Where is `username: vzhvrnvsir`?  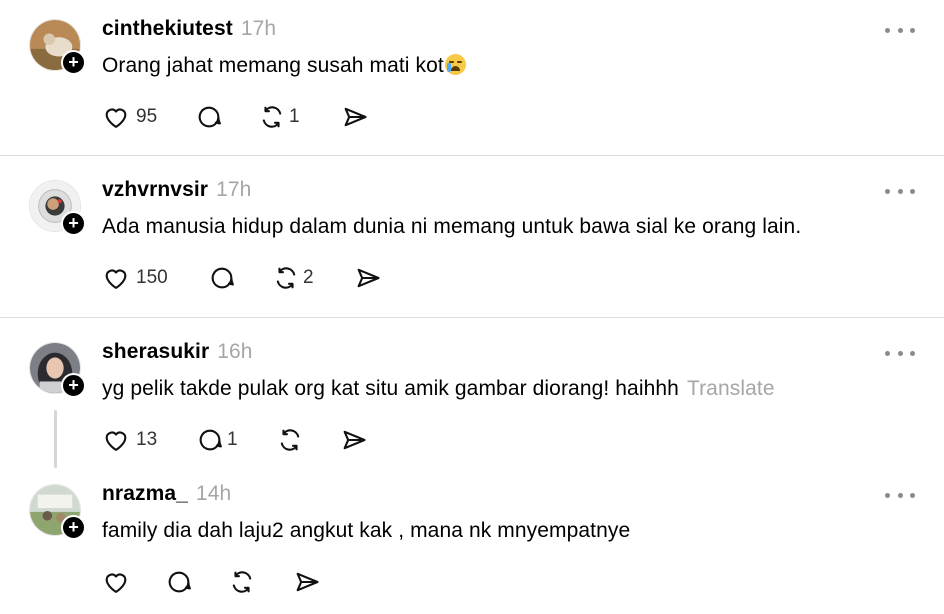
username: vzhvrnvsir is located at coordinates (155, 189).